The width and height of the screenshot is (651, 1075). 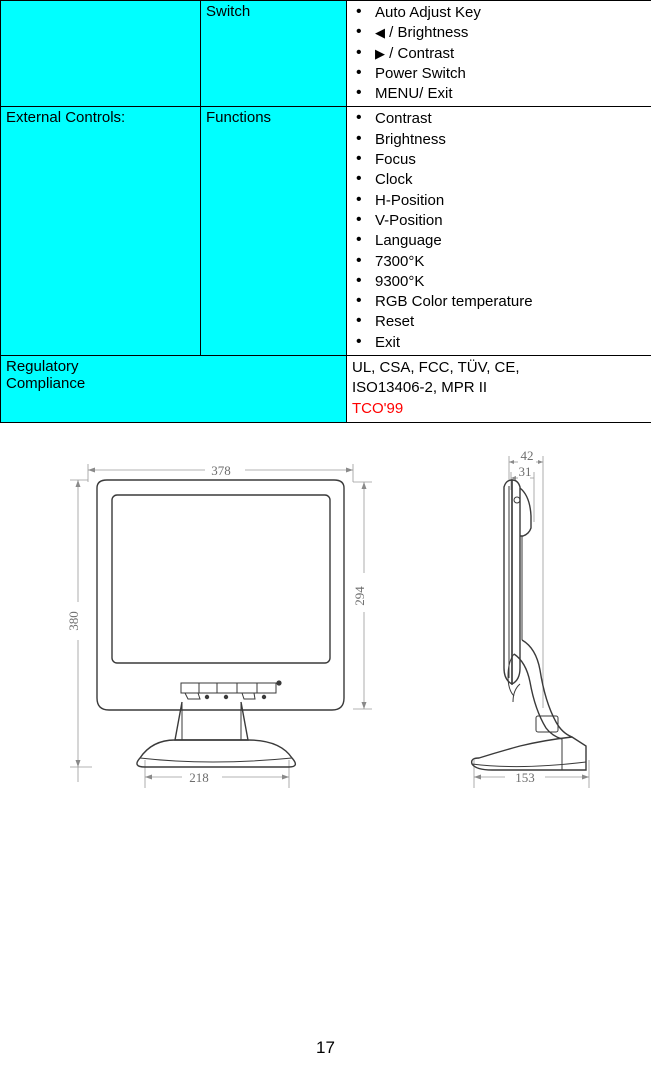 I want to click on list-item: Exit, so click(x=499, y=342).